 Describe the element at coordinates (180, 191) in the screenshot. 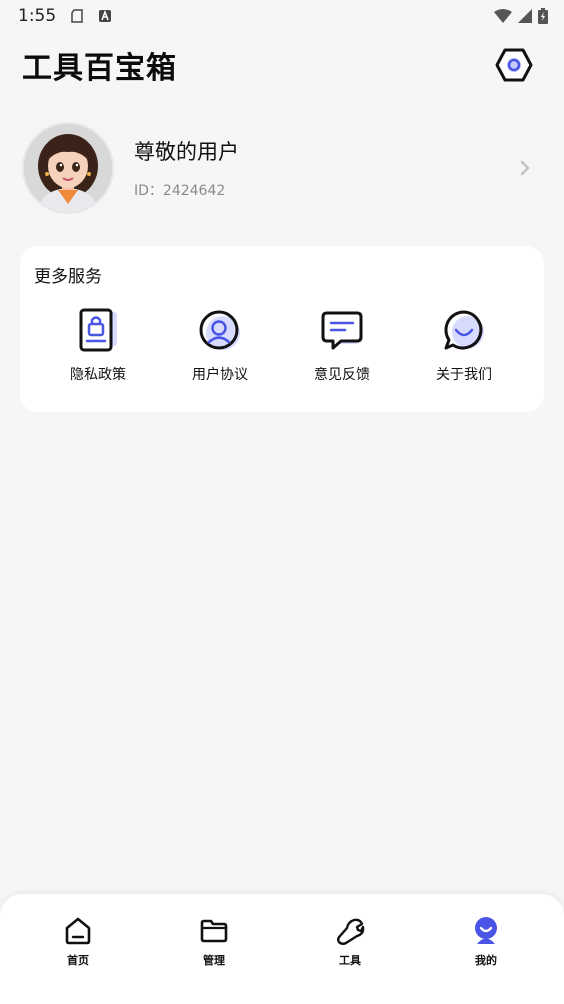

I see `user-id: ID：2424642` at that location.